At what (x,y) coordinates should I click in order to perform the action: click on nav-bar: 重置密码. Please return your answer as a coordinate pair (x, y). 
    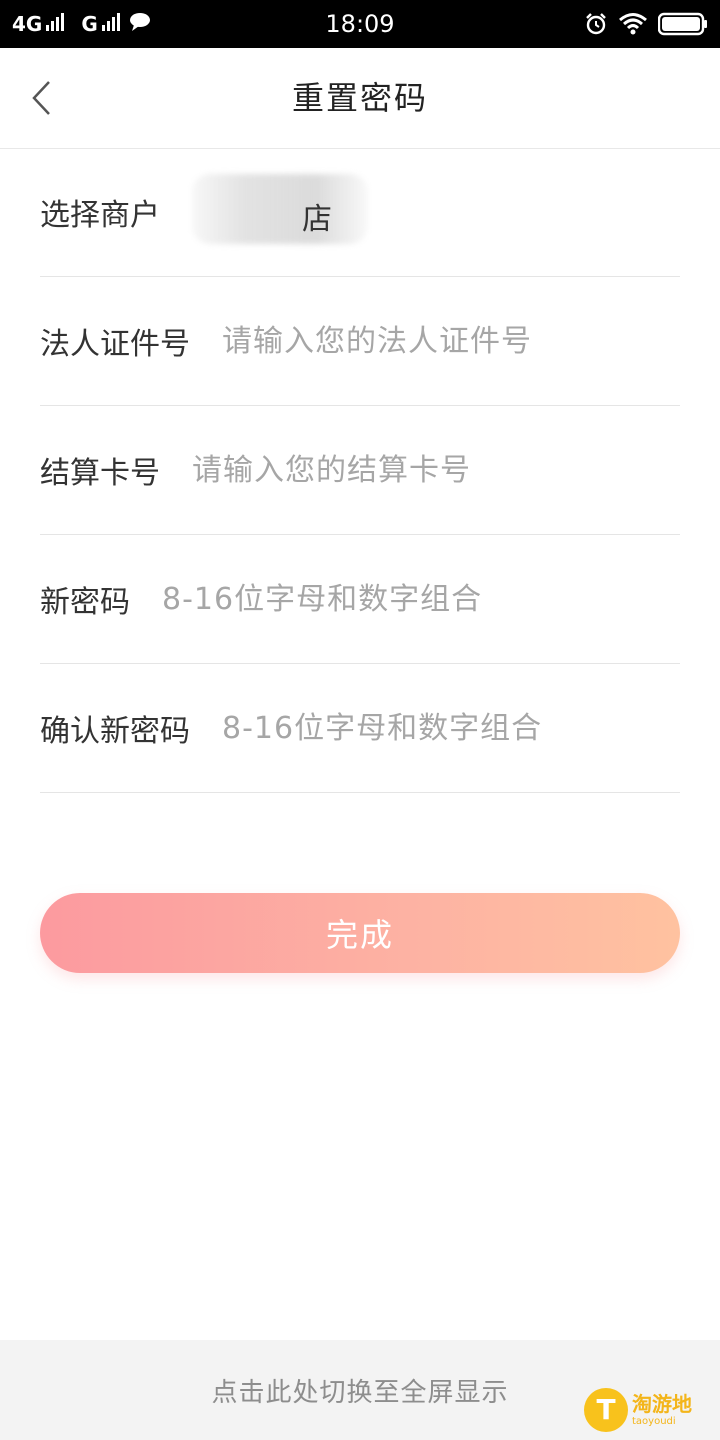
    Looking at the image, I should click on (360, 98).